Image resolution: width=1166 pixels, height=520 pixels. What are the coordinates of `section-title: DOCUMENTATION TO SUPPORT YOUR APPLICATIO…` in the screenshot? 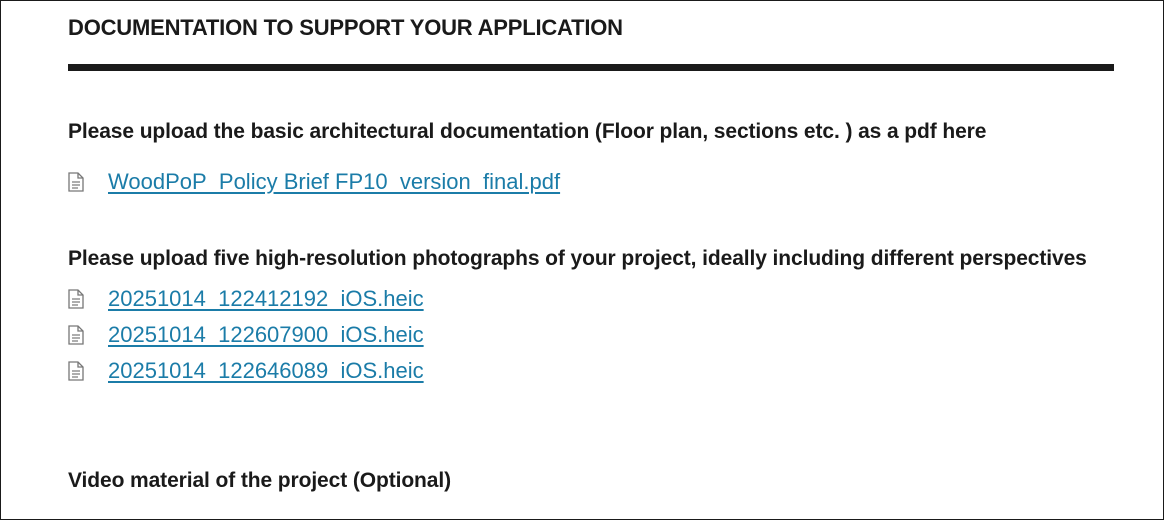 It's located at (345, 27).